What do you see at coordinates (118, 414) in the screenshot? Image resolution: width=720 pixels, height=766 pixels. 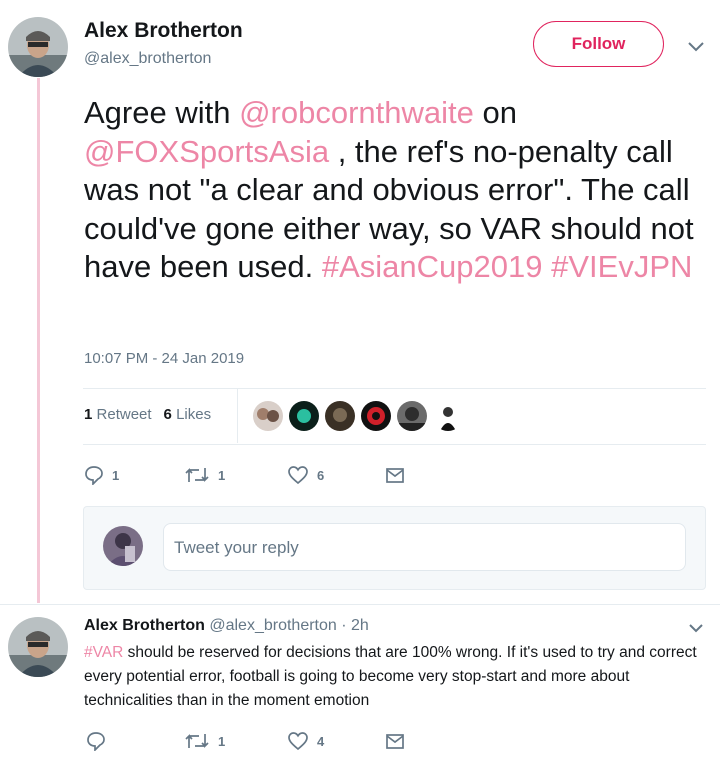 I see `retweet-stat: 1 Retweet` at bounding box center [118, 414].